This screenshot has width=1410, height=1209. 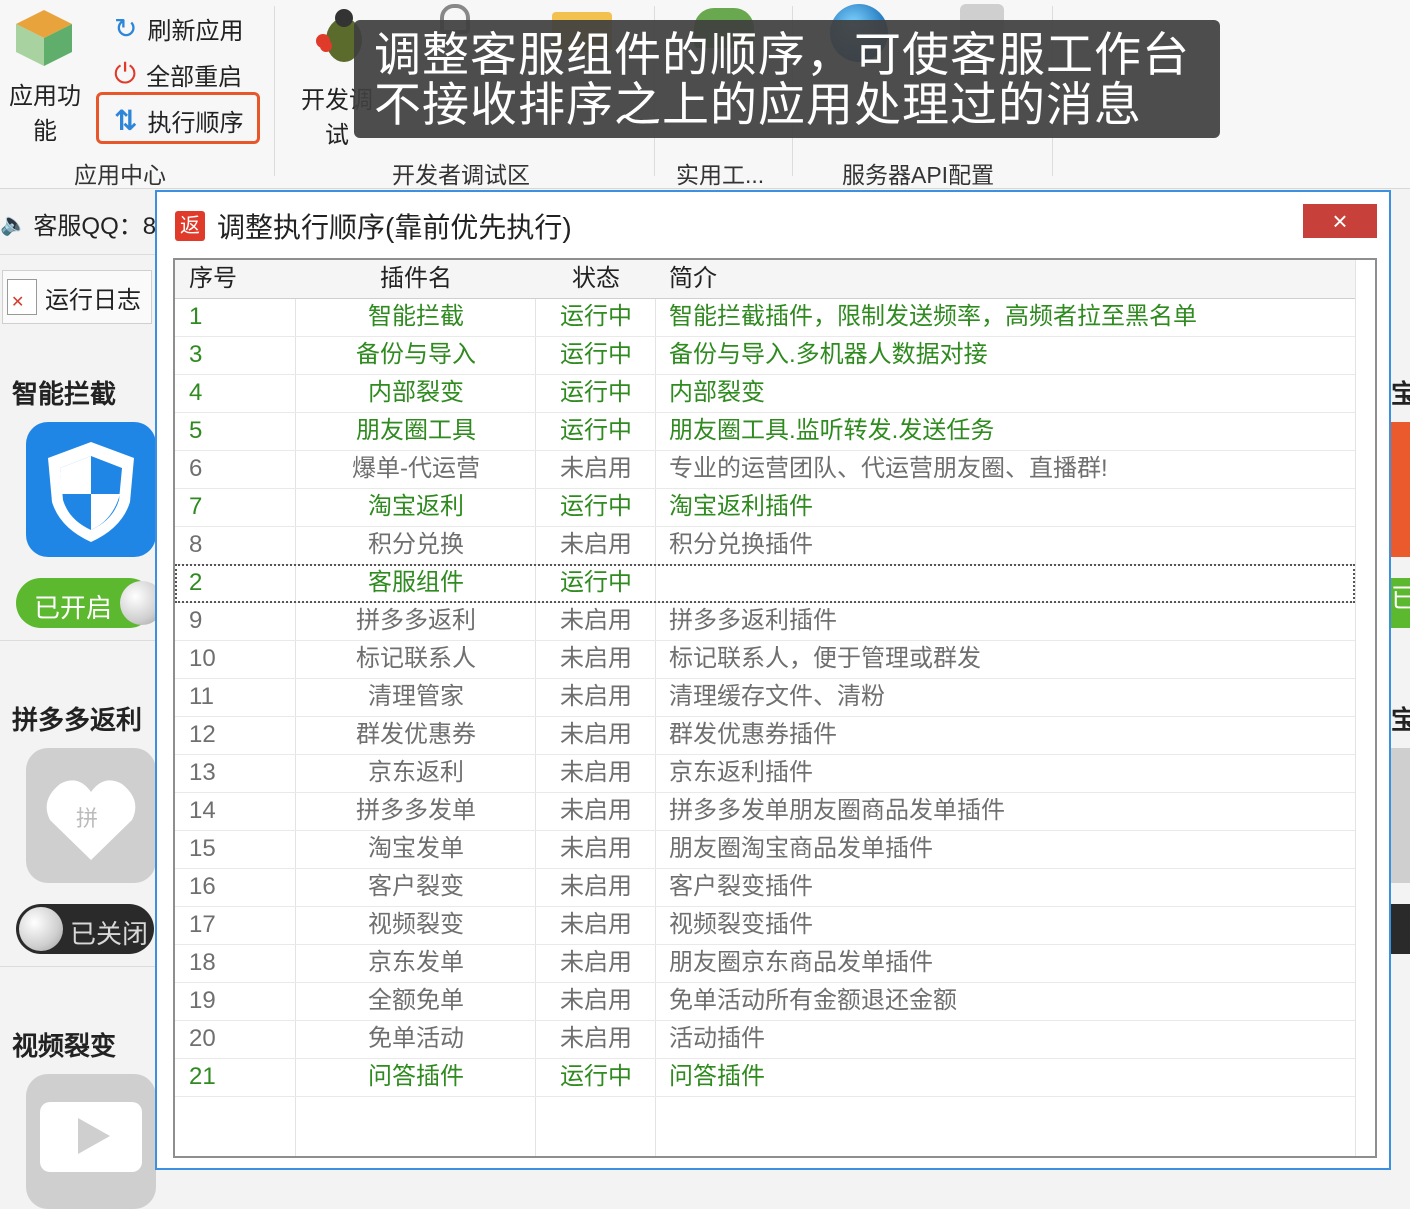 I want to click on toggle-pdd-rebate: 已关闭, so click(x=85, y=929).